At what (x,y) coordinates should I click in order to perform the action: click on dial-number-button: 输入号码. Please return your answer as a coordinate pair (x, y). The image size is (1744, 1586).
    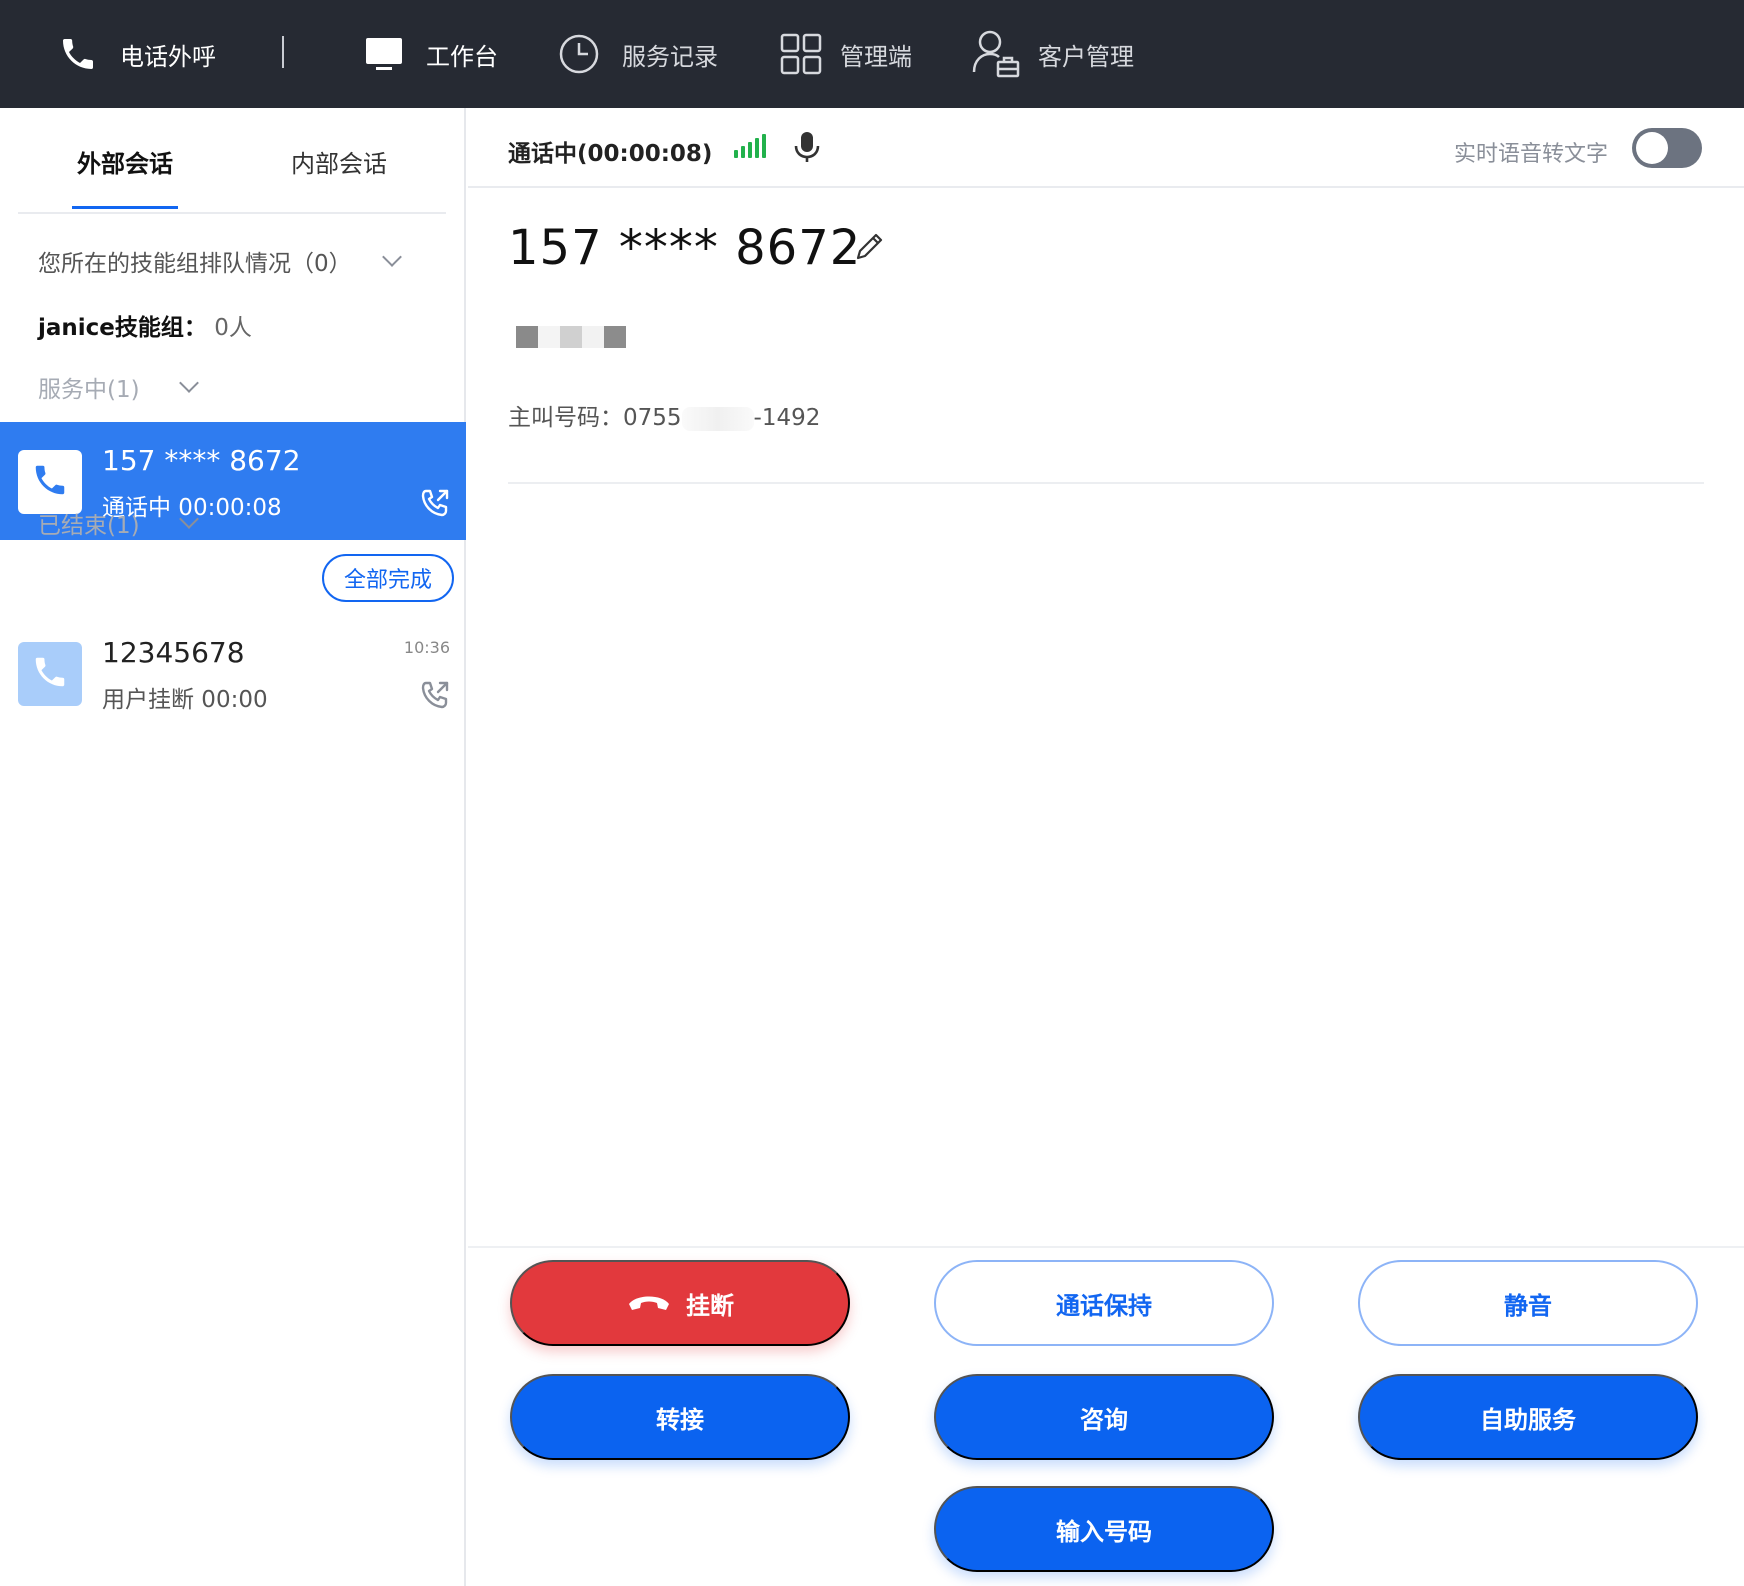
    Looking at the image, I should click on (1104, 1529).